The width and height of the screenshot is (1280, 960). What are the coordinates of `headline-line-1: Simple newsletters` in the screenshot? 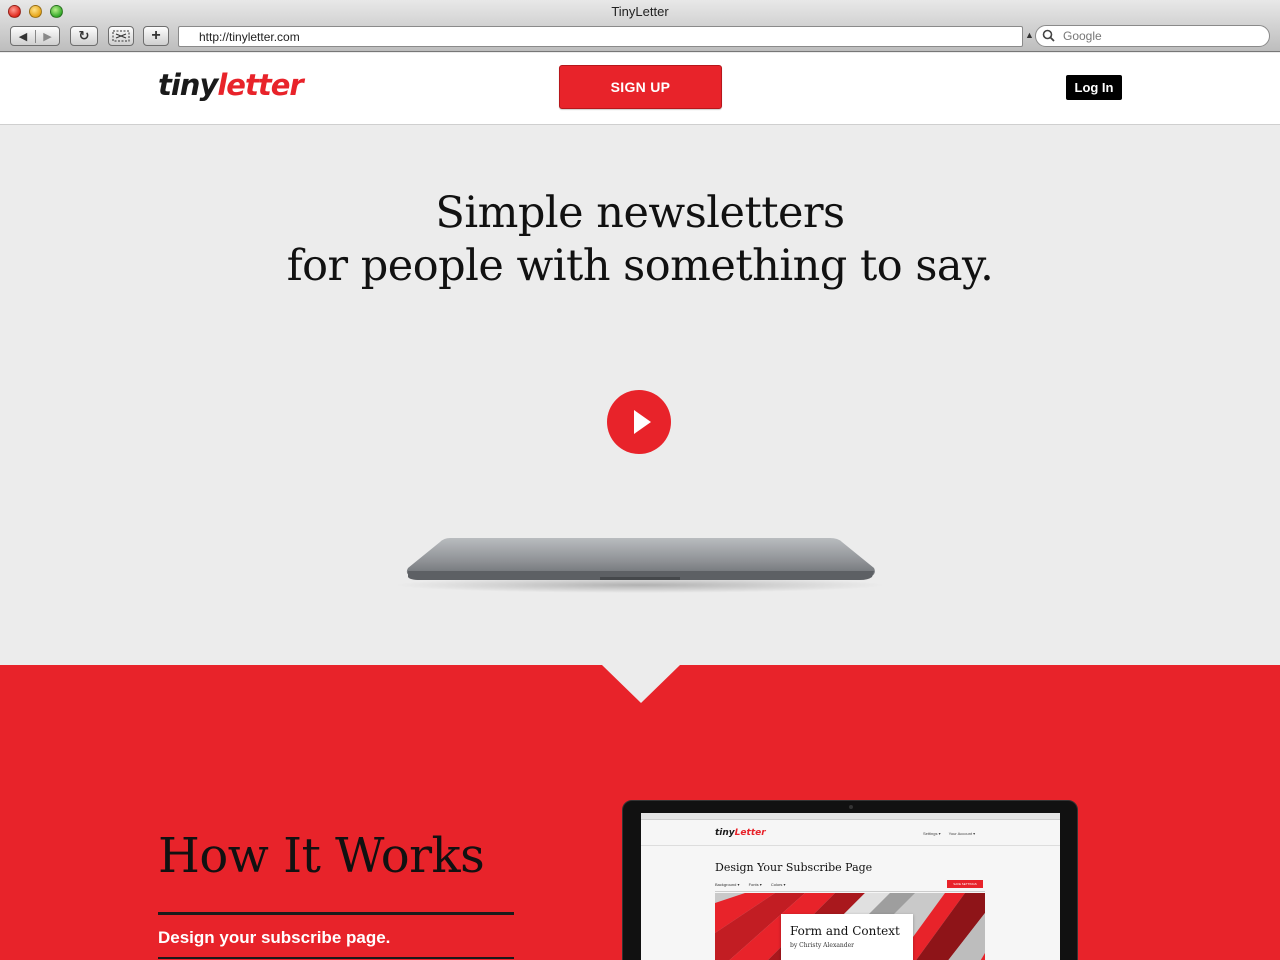 It's located at (640, 213).